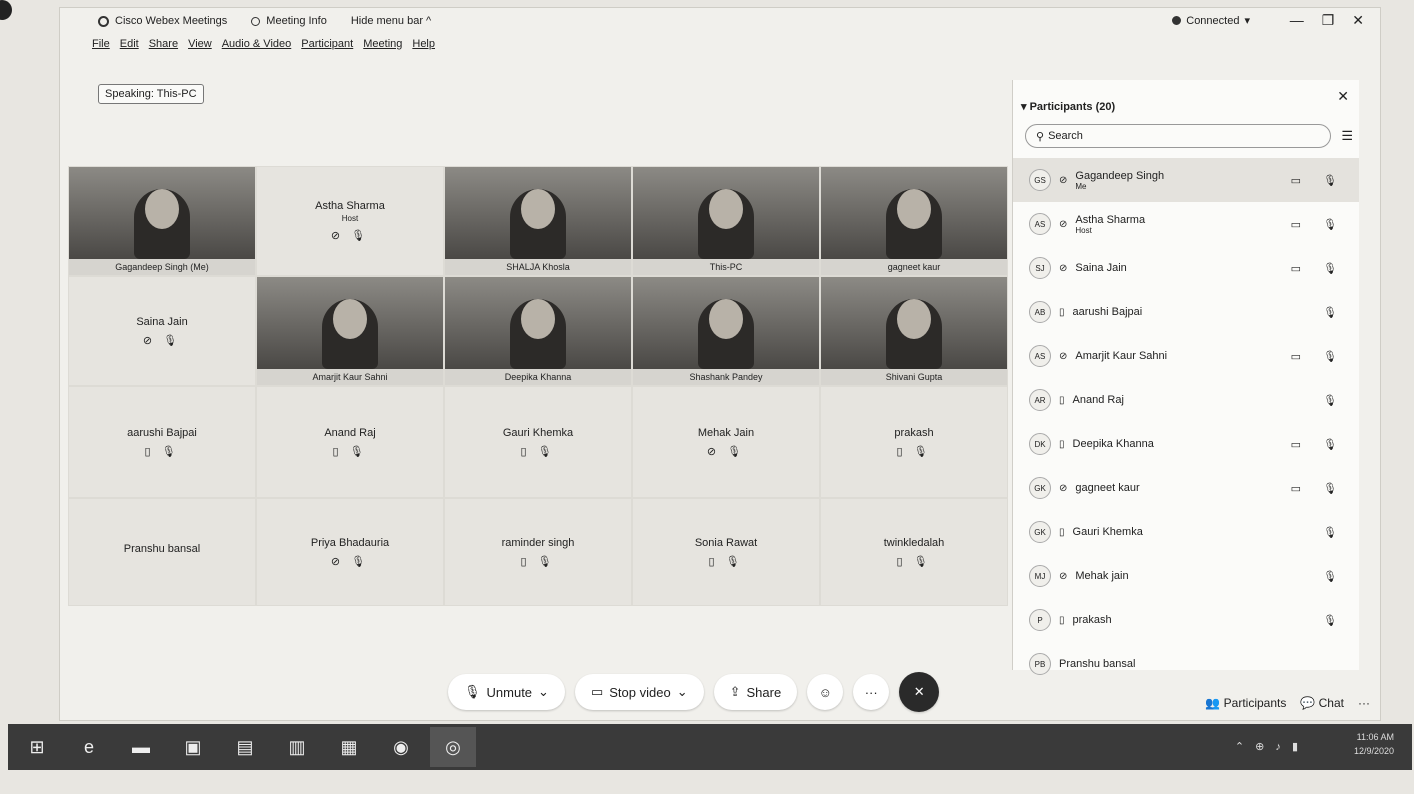  What do you see at coordinates (350, 542) in the screenshot?
I see `tile-name: Priya Bhadauria` at bounding box center [350, 542].